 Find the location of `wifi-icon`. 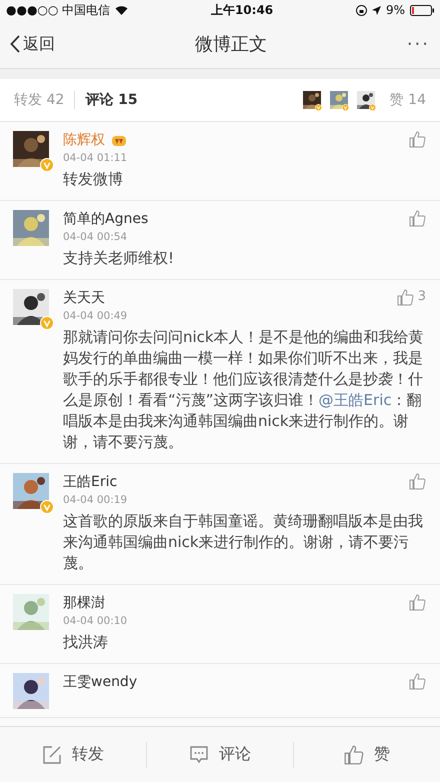

wifi-icon is located at coordinates (121, 10).